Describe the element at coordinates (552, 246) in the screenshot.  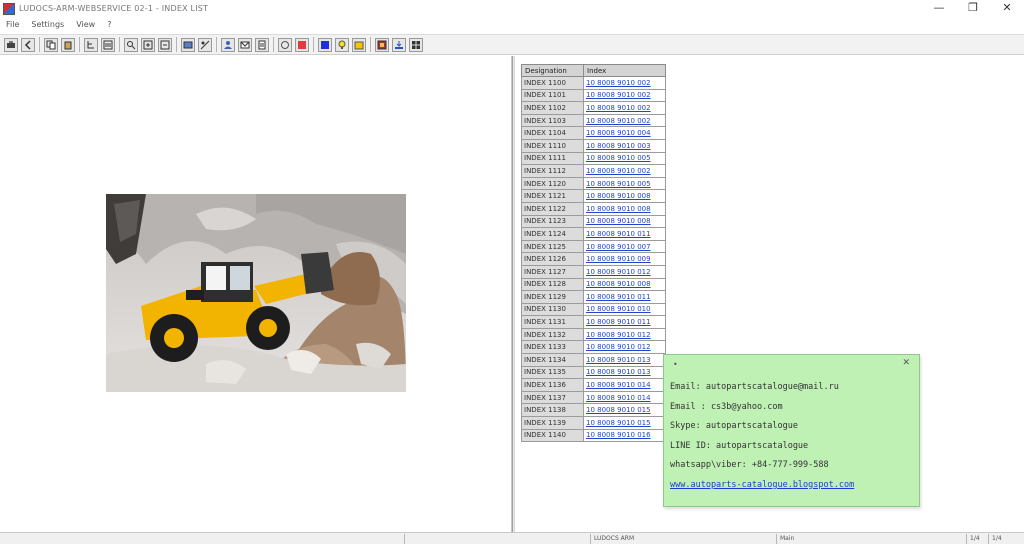
I see `designation-cell: INDEX 1125` at that location.